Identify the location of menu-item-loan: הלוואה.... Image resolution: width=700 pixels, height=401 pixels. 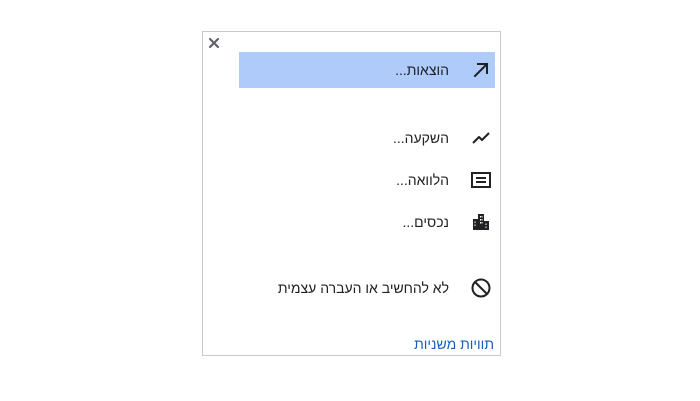
(367, 180).